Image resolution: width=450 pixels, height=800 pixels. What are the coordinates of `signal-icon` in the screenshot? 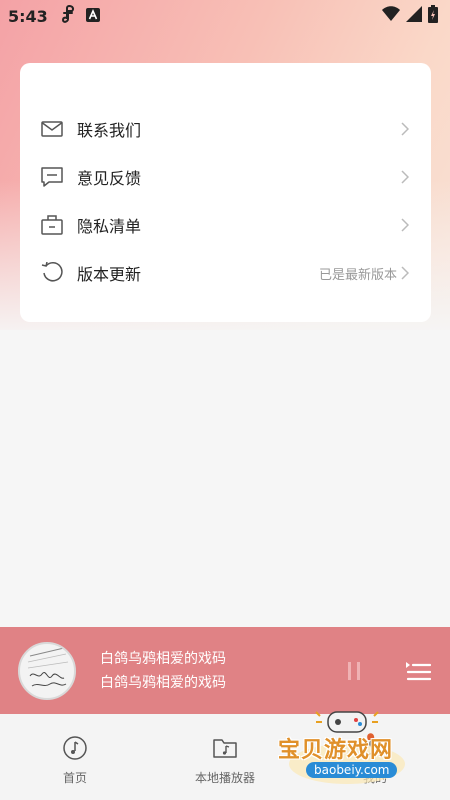 It's located at (414, 16).